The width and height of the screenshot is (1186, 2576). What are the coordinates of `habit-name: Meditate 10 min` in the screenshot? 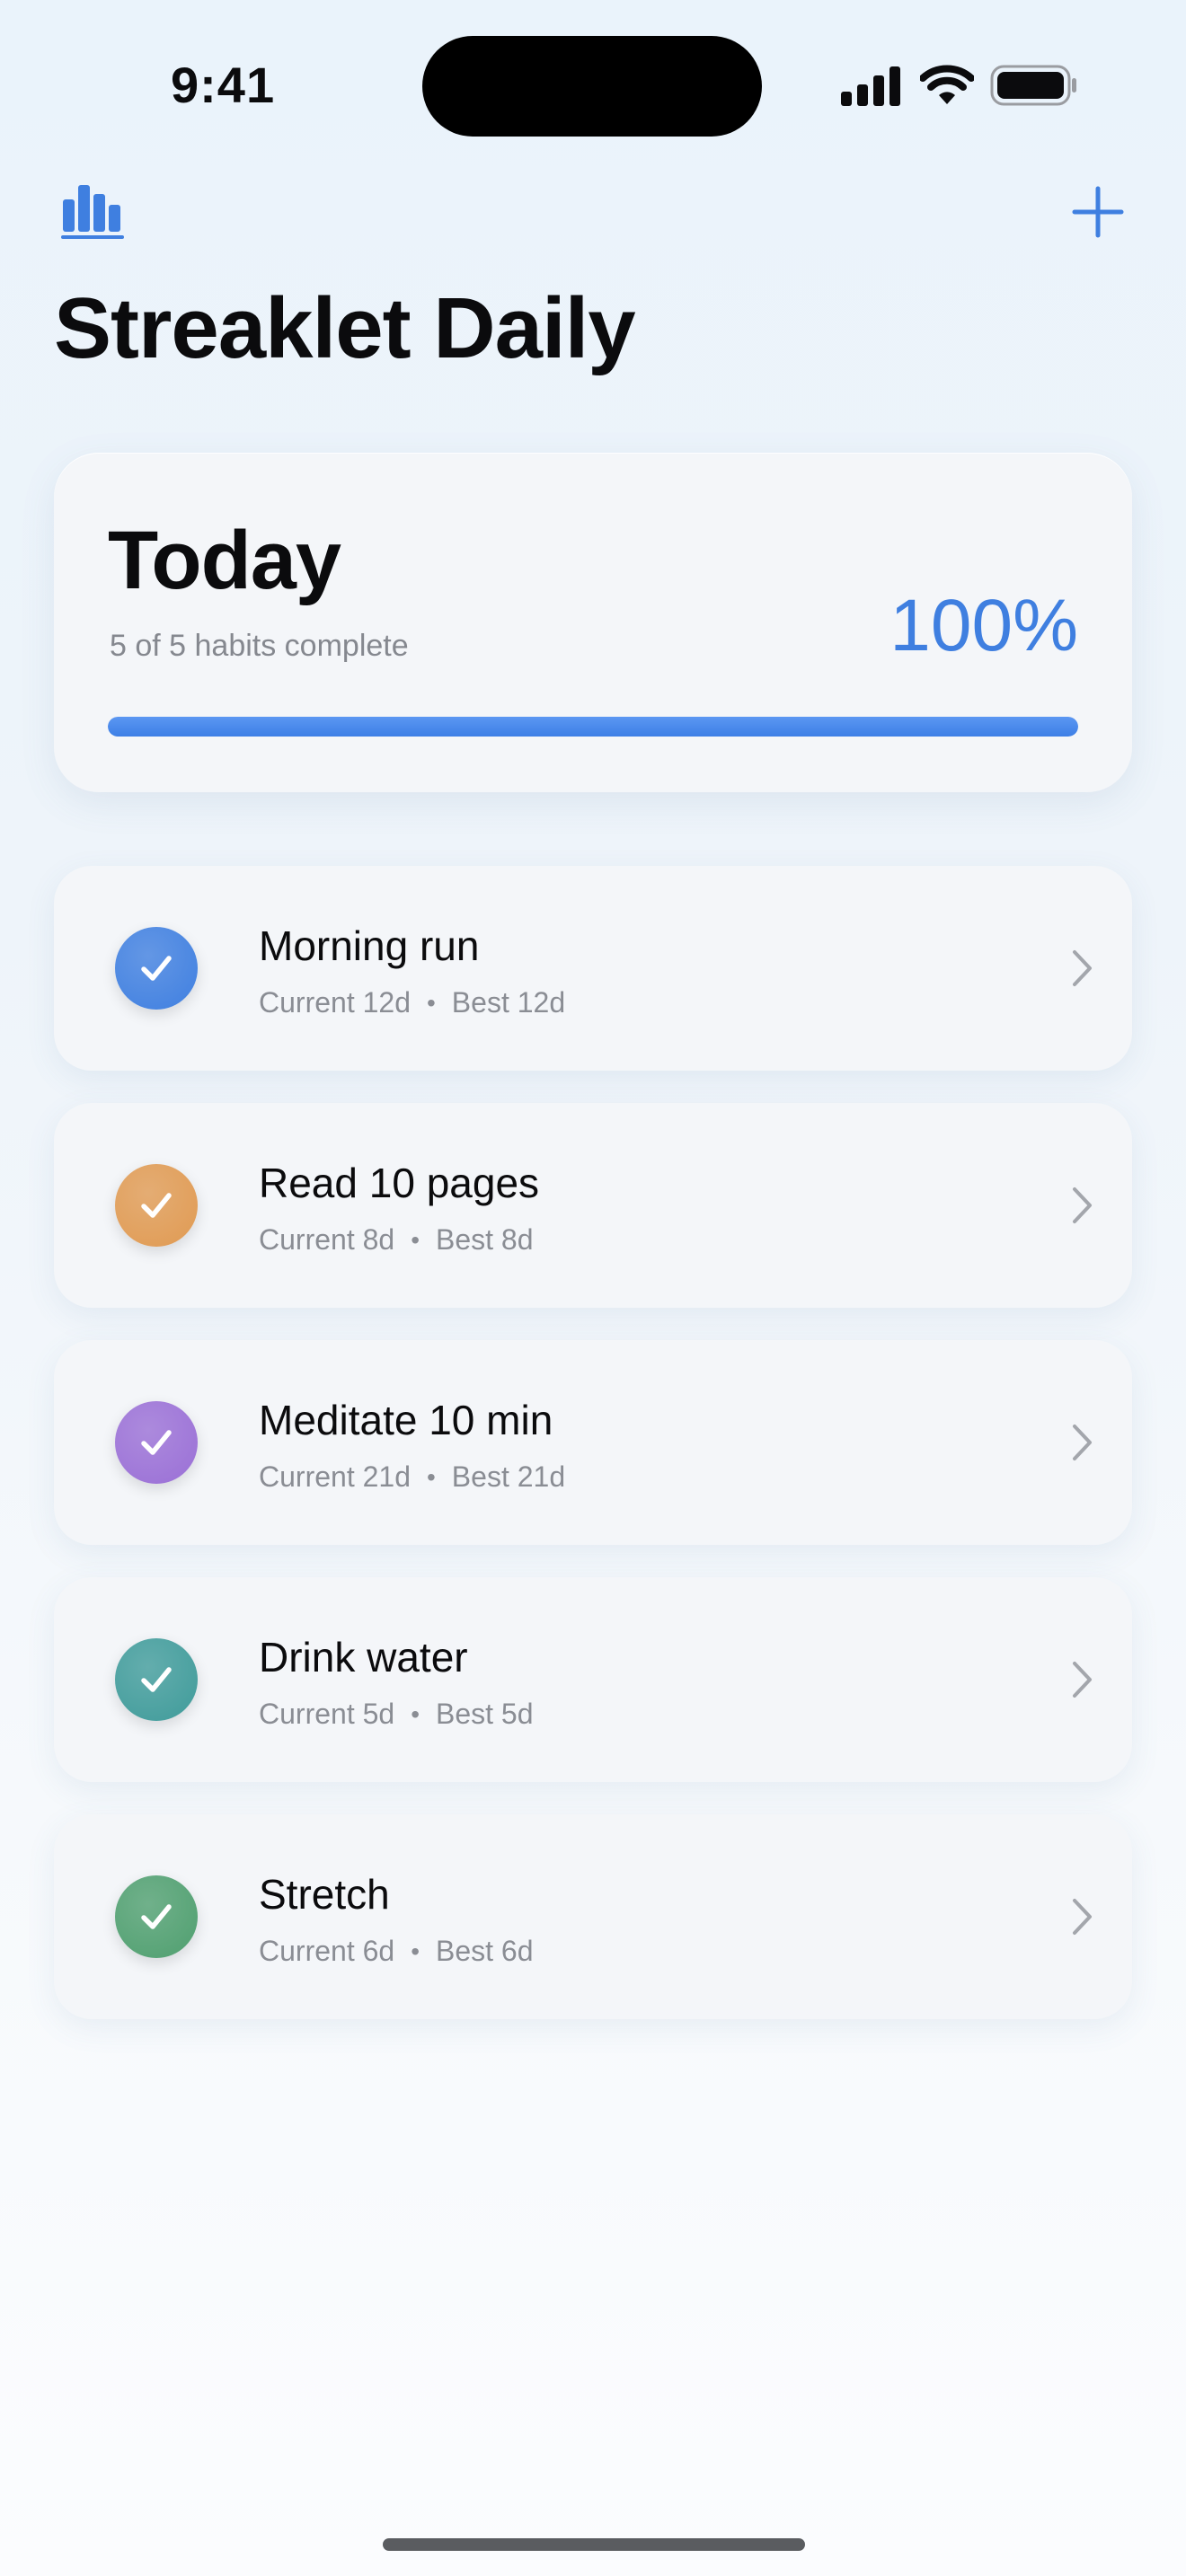 It's located at (406, 1420).